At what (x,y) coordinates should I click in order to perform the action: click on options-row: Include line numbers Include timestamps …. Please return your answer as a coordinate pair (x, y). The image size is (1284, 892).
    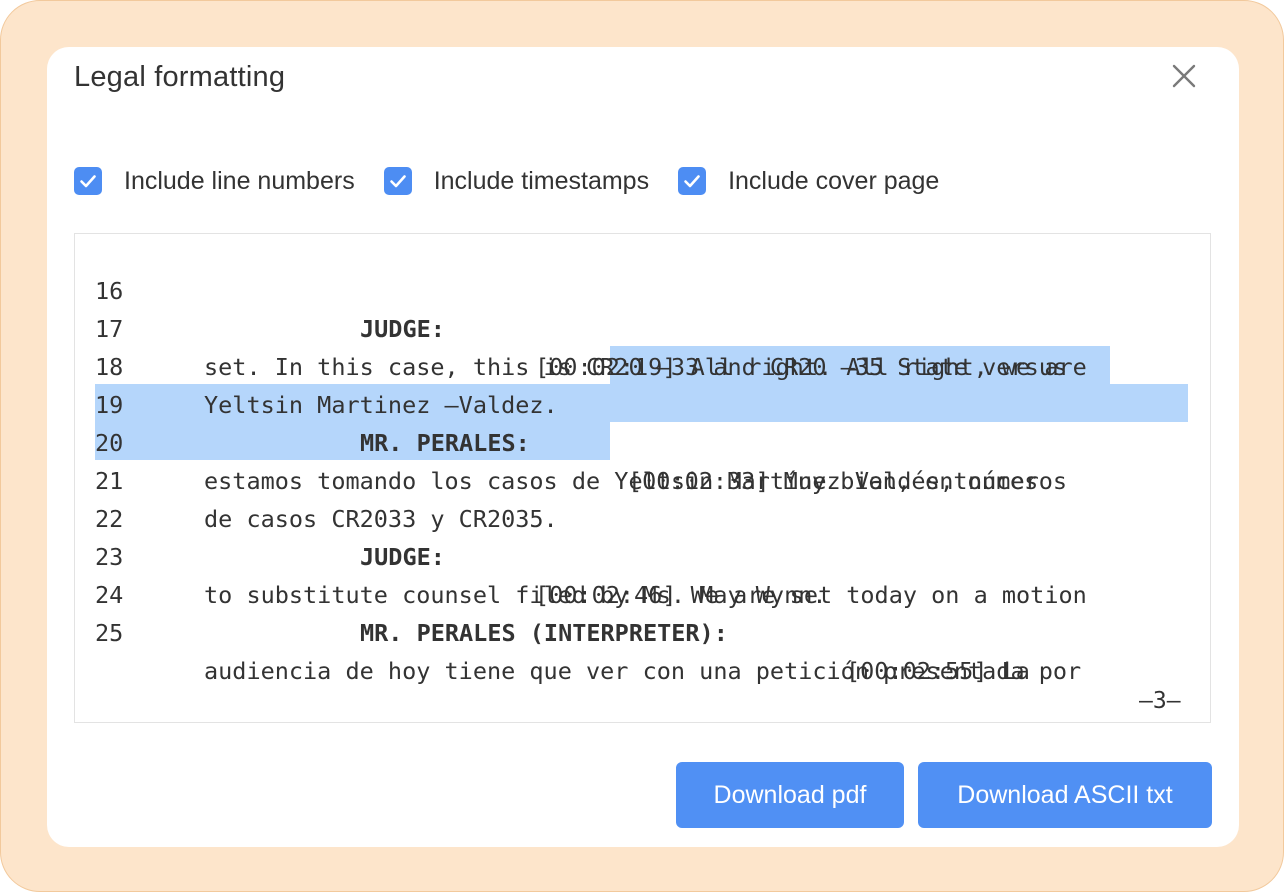
    Looking at the image, I should click on (521, 181).